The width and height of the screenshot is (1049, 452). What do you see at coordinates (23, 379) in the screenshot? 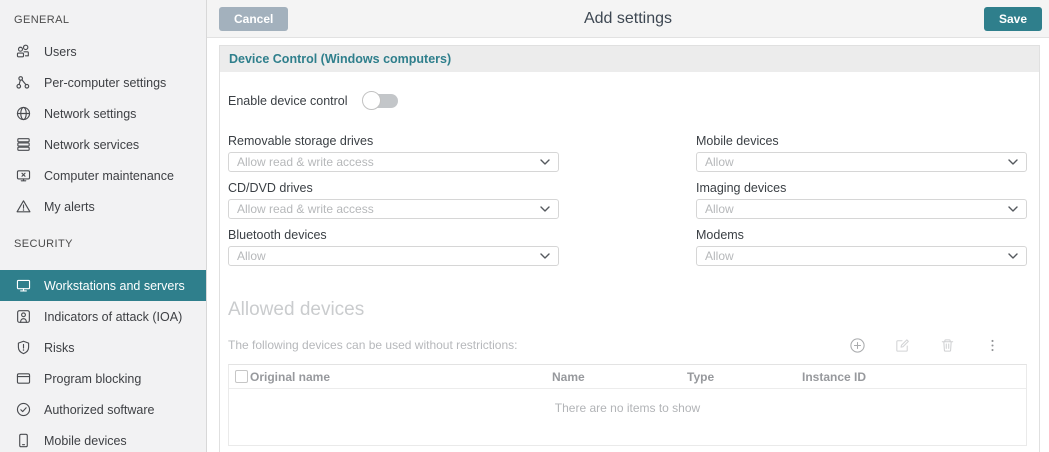
I see `window-icon` at bounding box center [23, 379].